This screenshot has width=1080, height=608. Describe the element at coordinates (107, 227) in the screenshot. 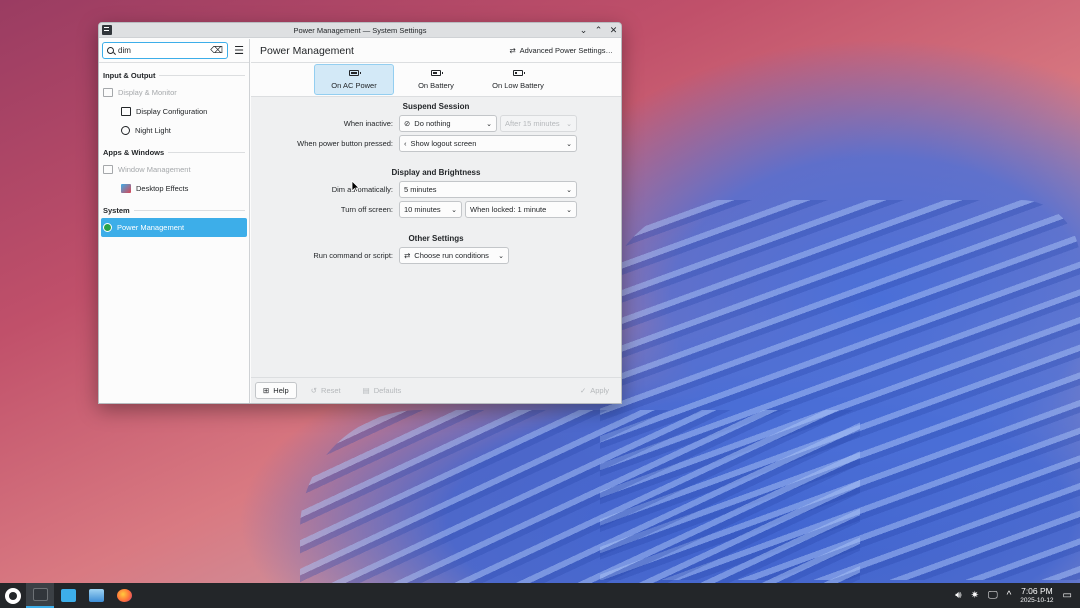

I see `power-icon` at that location.